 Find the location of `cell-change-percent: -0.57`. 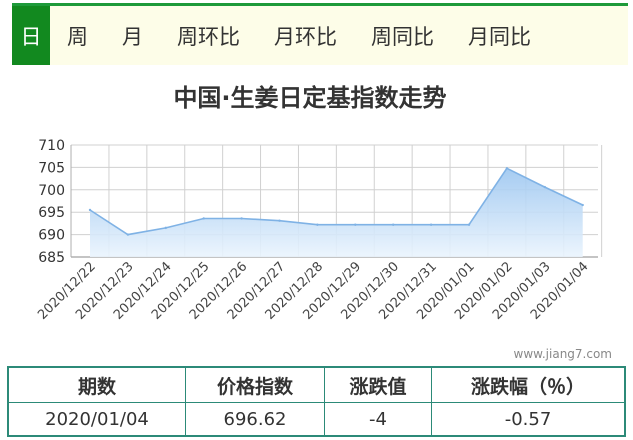

cell-change-percent: -0.57 is located at coordinates (528, 419).